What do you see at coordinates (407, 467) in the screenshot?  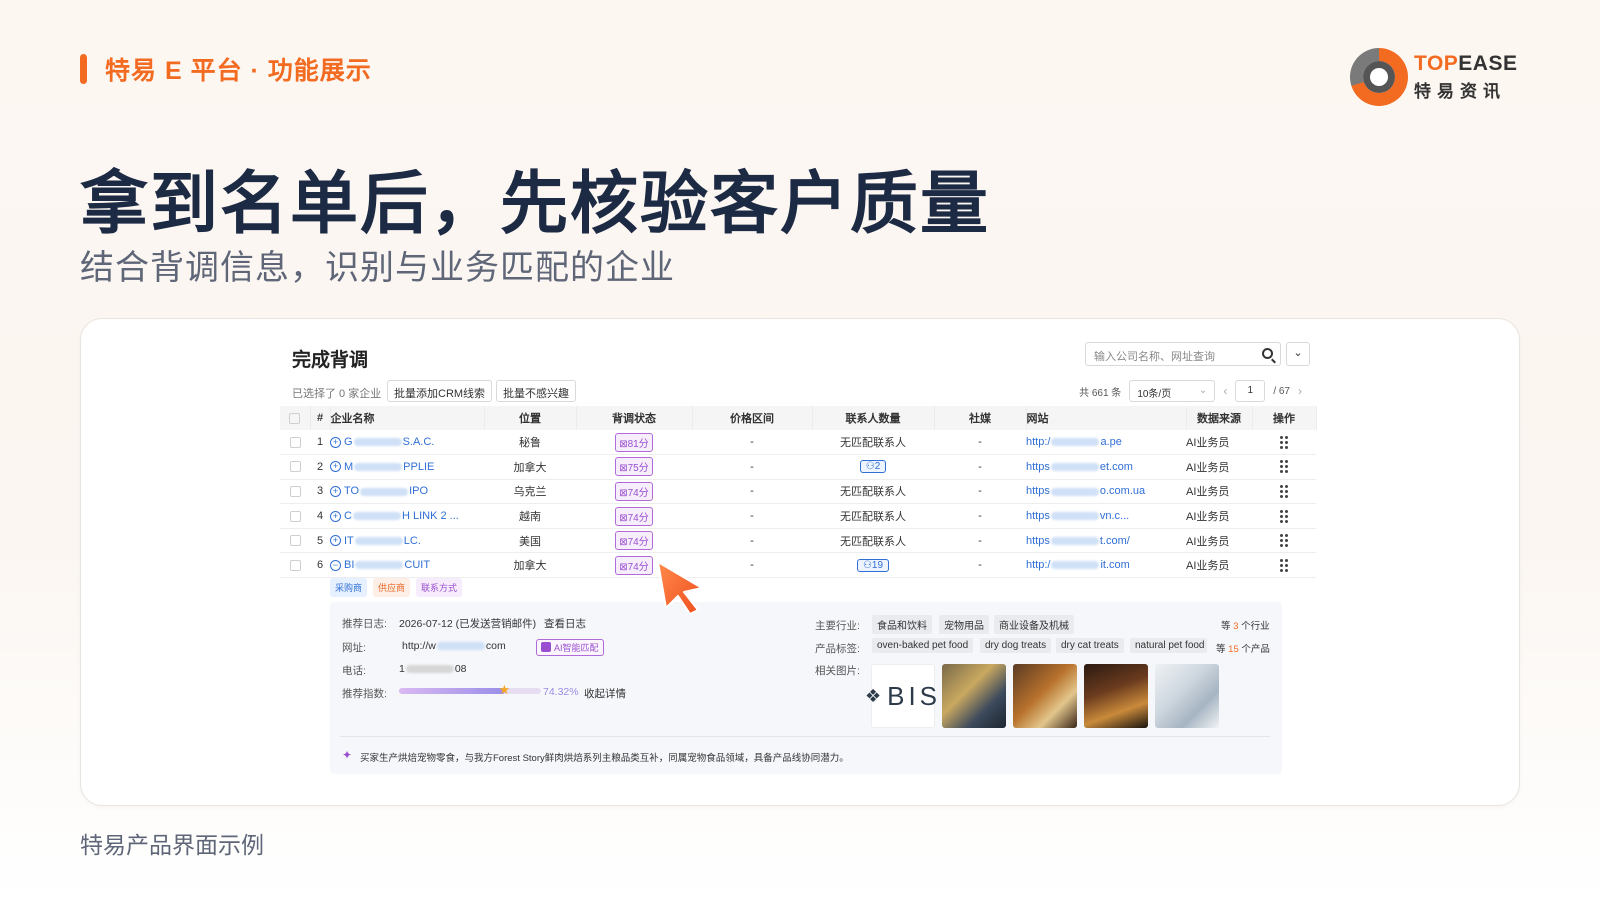 I see `company-name-link: + M PPLIE` at bounding box center [407, 467].